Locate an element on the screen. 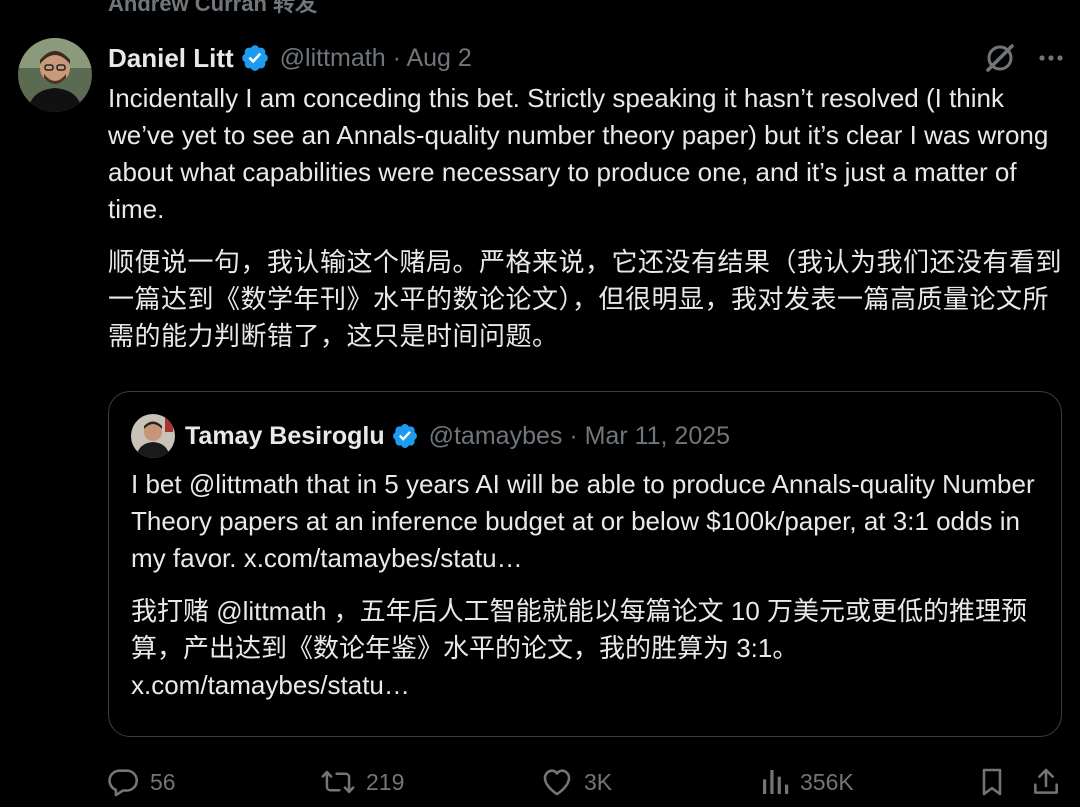 The height and width of the screenshot is (807, 1080). more-icon is located at coordinates (1051, 58).